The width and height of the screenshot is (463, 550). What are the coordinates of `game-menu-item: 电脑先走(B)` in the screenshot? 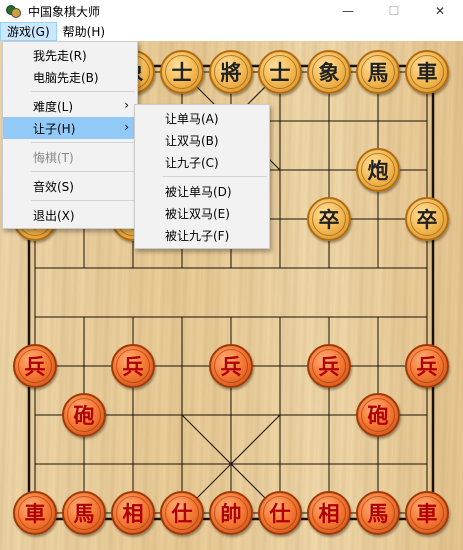 It's located at (70, 77).